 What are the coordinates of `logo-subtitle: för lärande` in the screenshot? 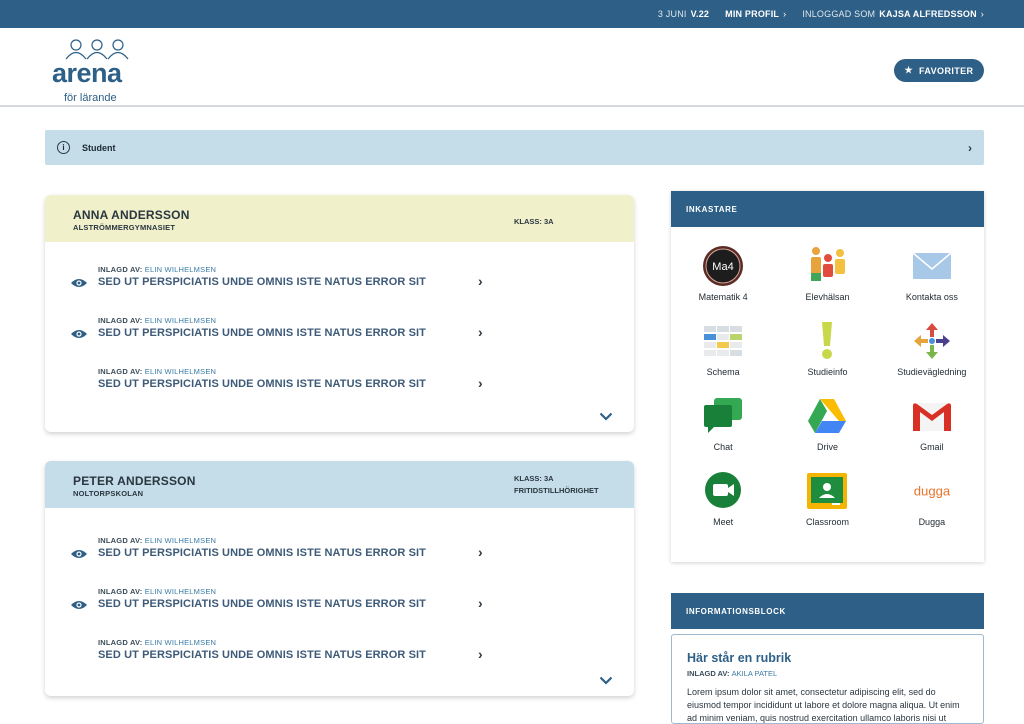 It's located at (90, 98).